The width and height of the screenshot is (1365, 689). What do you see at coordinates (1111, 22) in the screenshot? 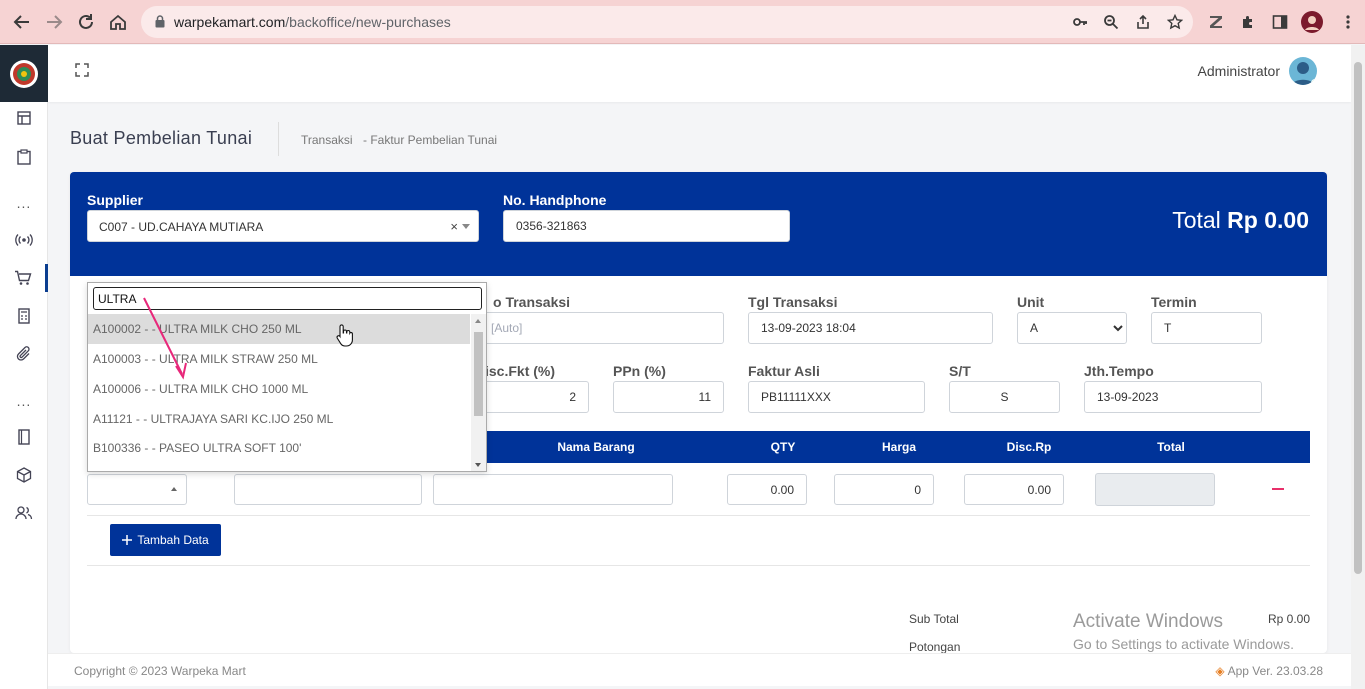
I see `zoom-icon` at bounding box center [1111, 22].